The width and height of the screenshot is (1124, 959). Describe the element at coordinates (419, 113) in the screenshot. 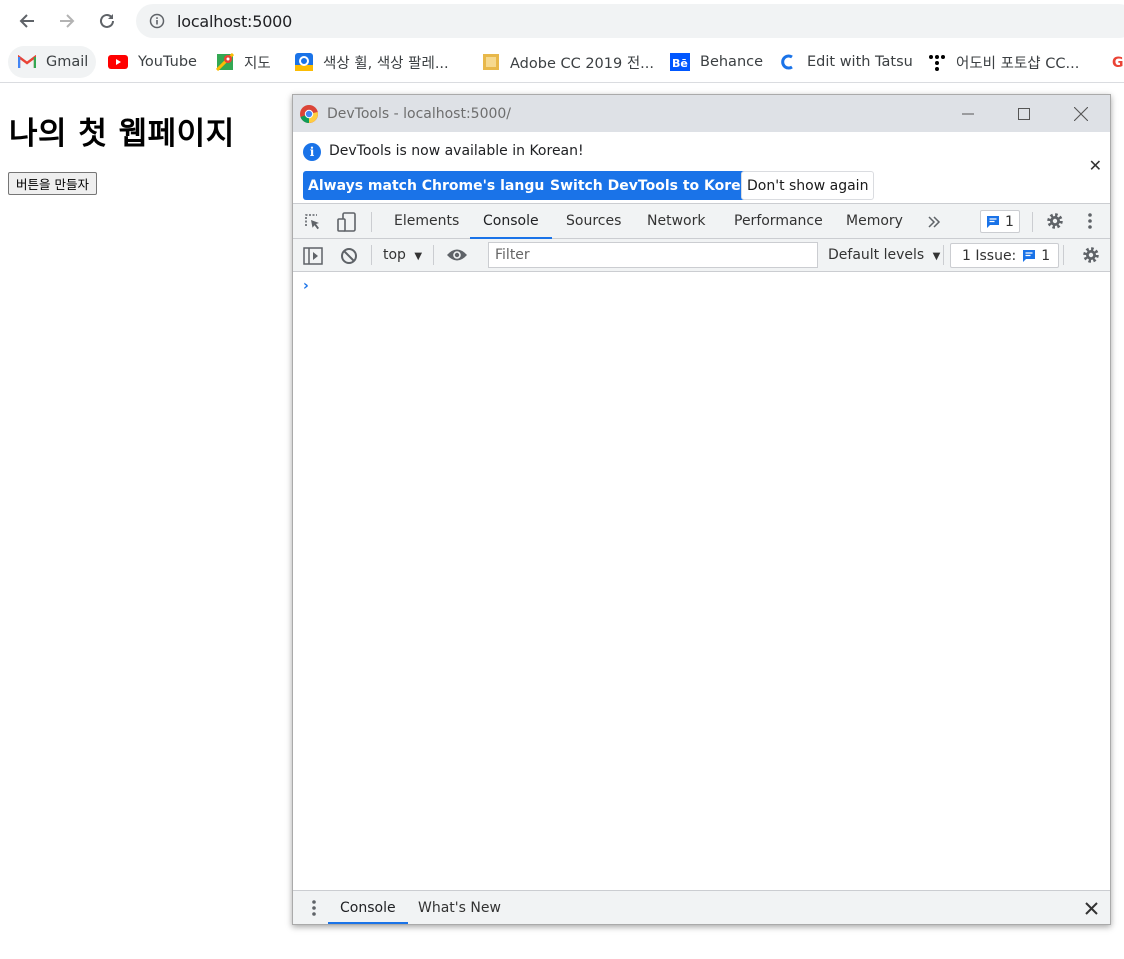

I see `devtools-title: DevTools - localhost:5000/` at that location.